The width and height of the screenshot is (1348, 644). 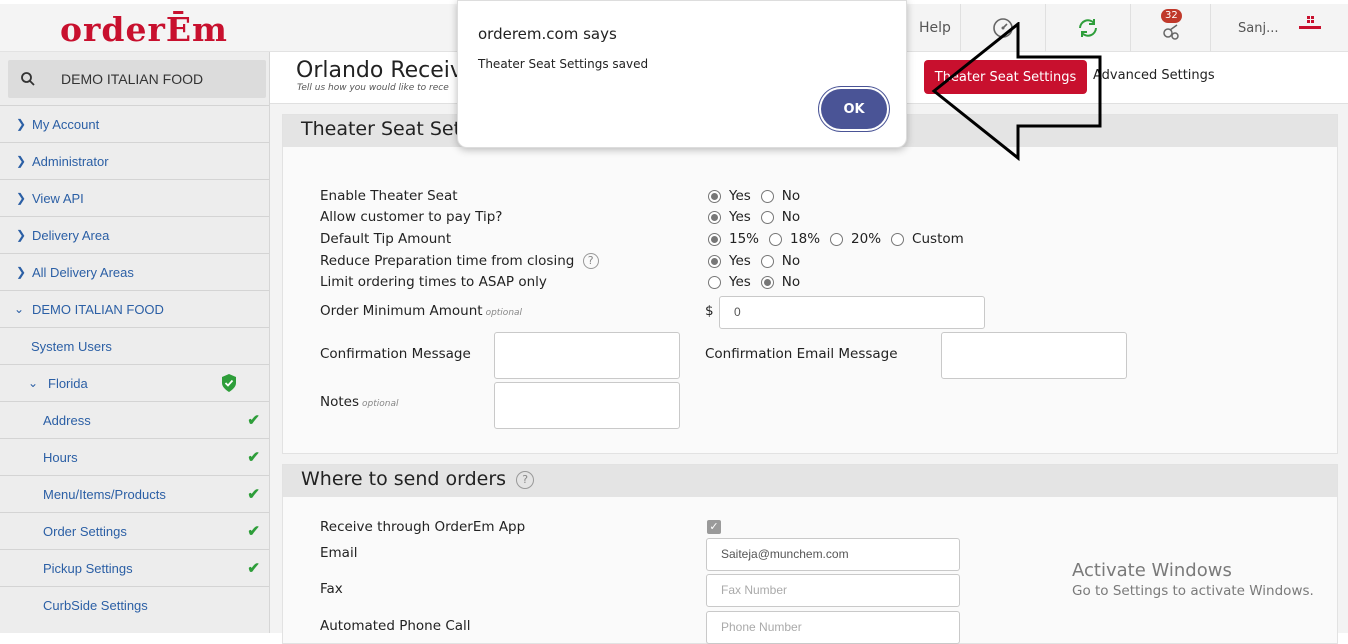 I want to click on sidebar-item-menu-items-products: Menu/Items/Products ✔, so click(x=134, y=493).